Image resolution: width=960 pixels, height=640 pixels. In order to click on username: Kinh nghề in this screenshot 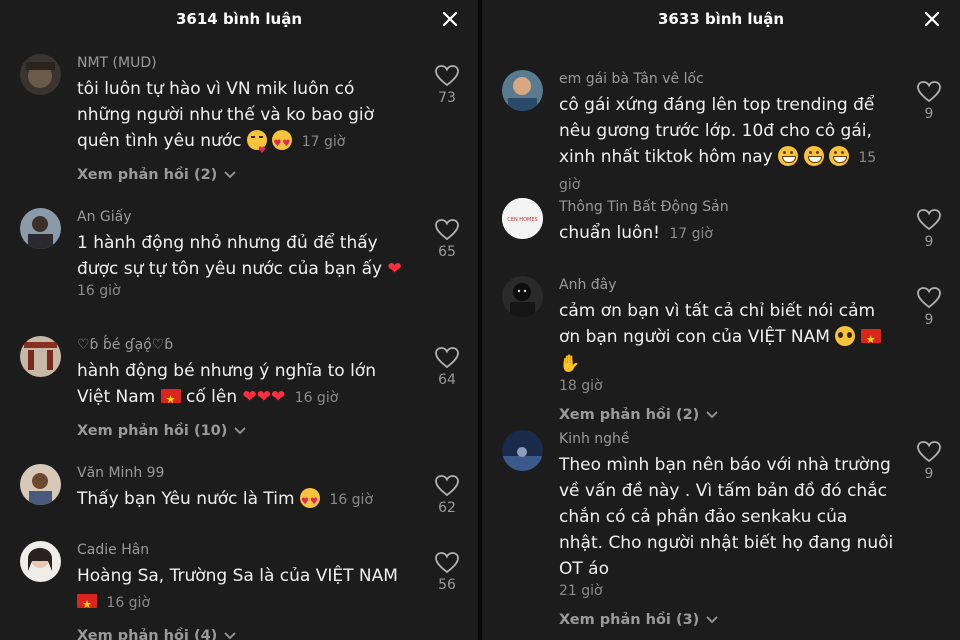, I will do `click(726, 439)`.